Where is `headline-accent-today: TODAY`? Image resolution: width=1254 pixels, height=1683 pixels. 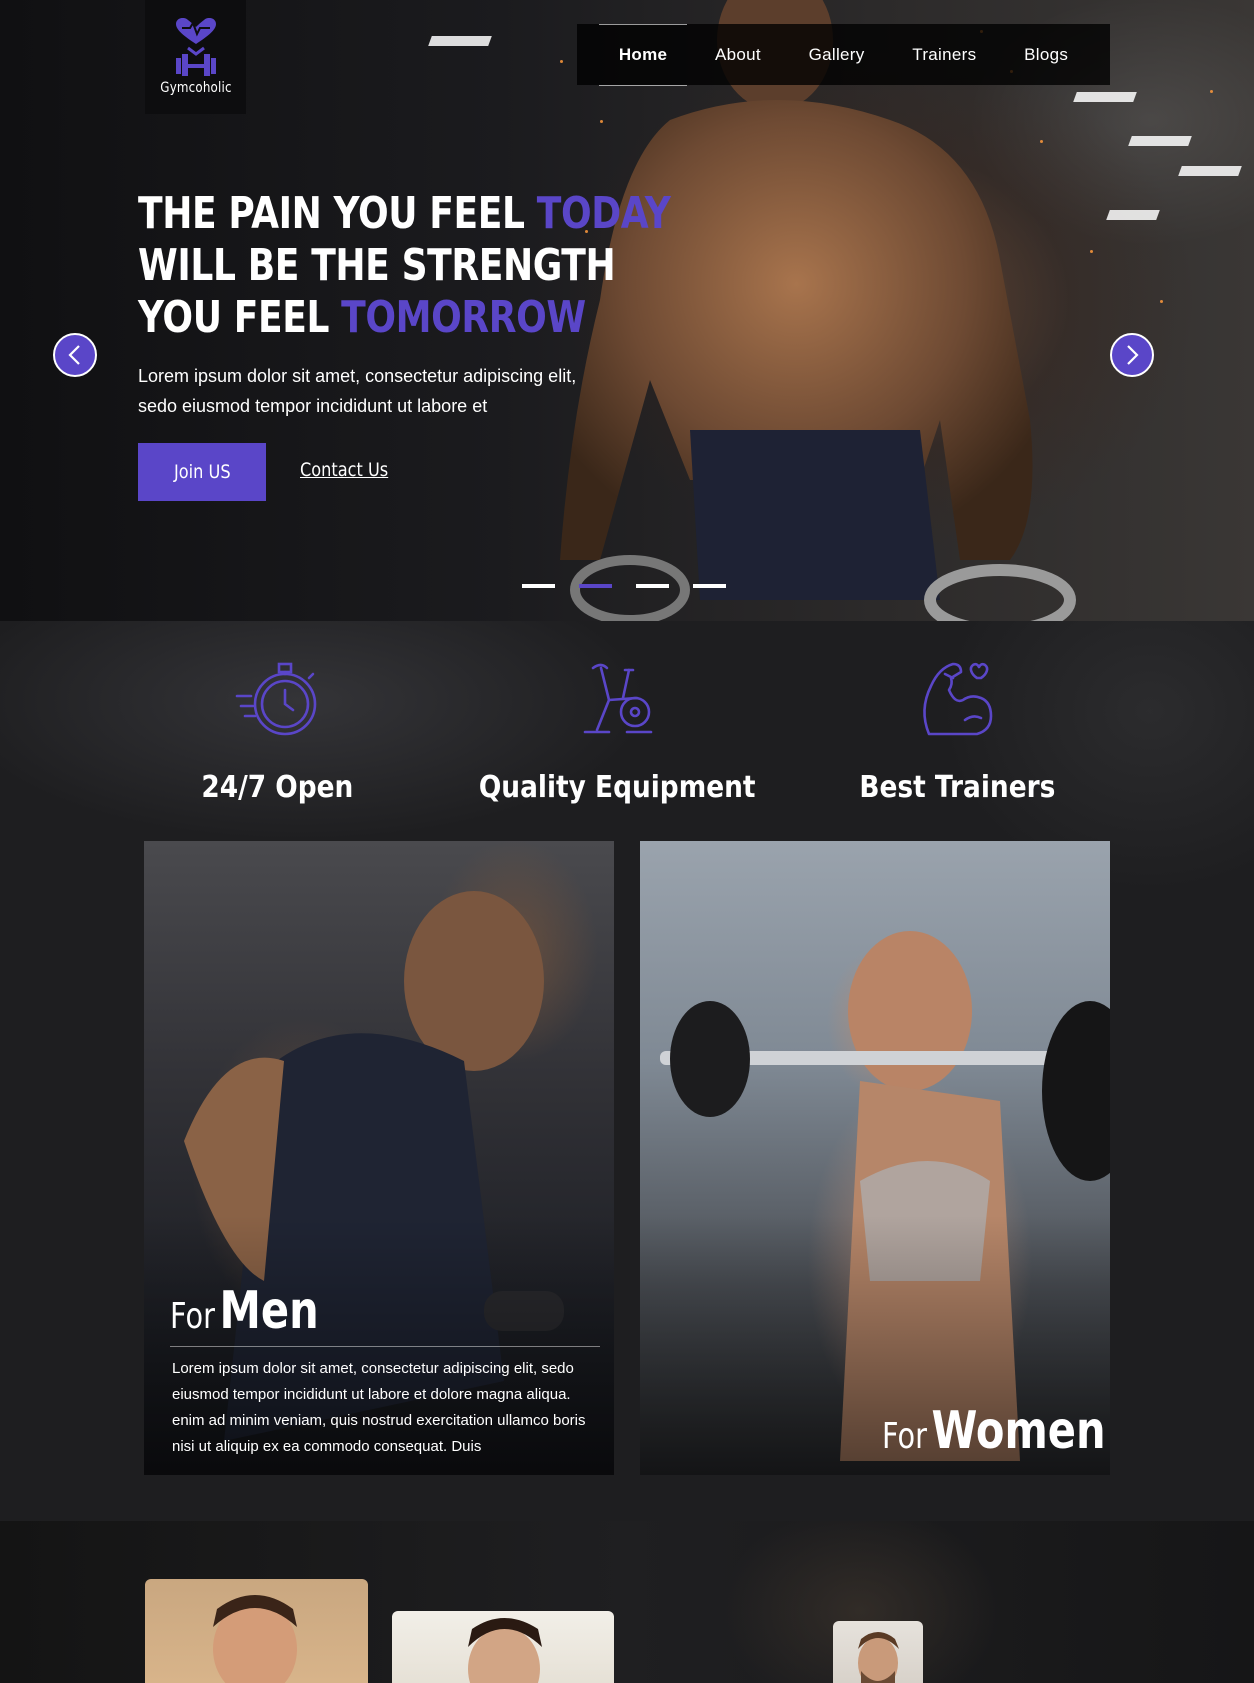
headline-accent-today: TODAY is located at coordinates (603, 213).